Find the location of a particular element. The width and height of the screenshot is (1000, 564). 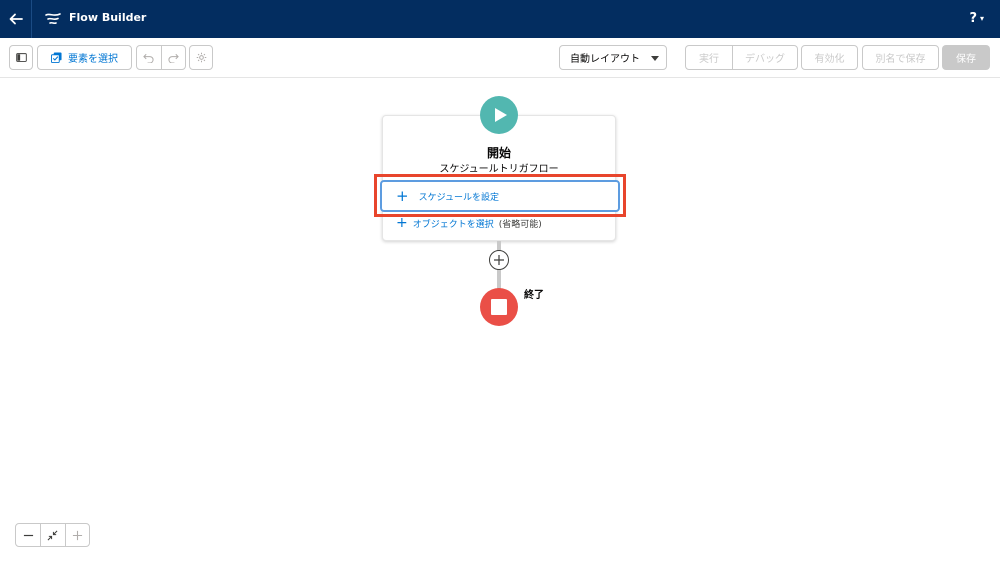

save-as-button: 別名で保存 is located at coordinates (900, 57).